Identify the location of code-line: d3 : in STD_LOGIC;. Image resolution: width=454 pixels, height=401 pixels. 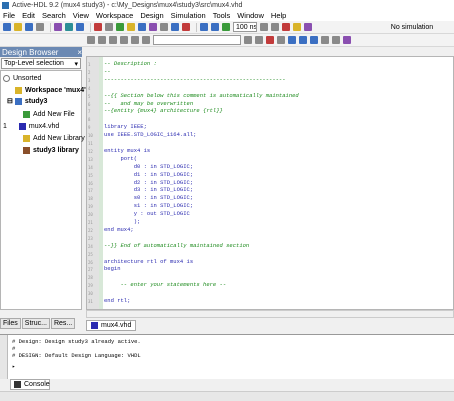
(149, 190).